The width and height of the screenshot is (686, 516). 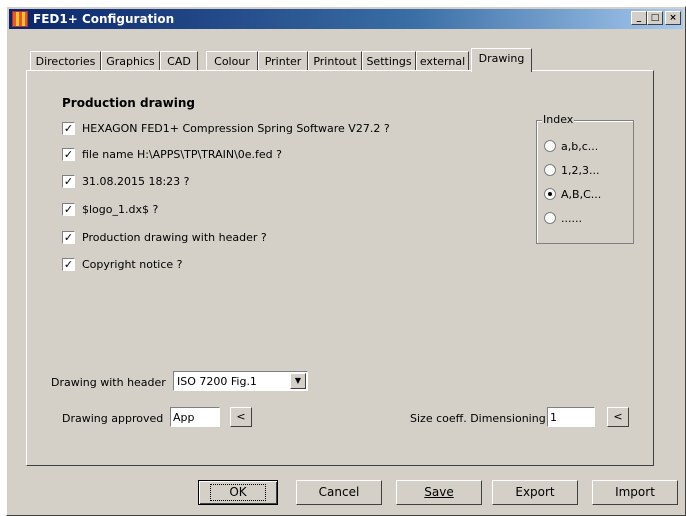 I want to click on tab-printer: Printer, so click(x=283, y=61).